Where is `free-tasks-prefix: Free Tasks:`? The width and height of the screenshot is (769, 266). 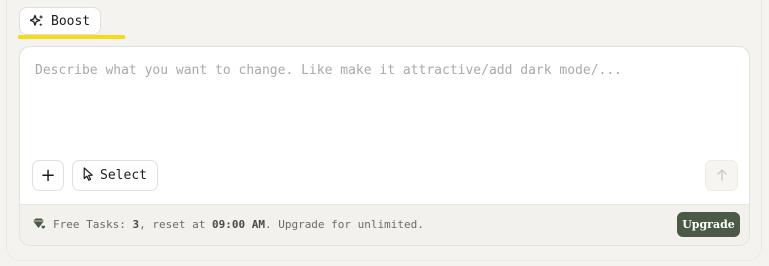
free-tasks-prefix: Free Tasks: is located at coordinates (93, 224).